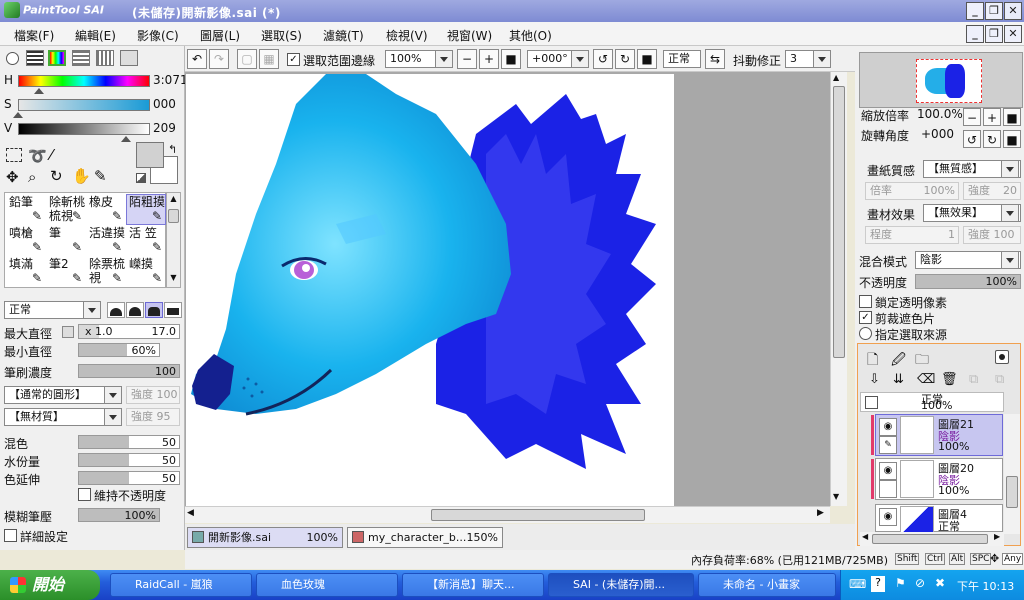 The image size is (1024, 600). Describe the element at coordinates (920, 583) in the screenshot. I see `back-icon: ⊘` at that location.